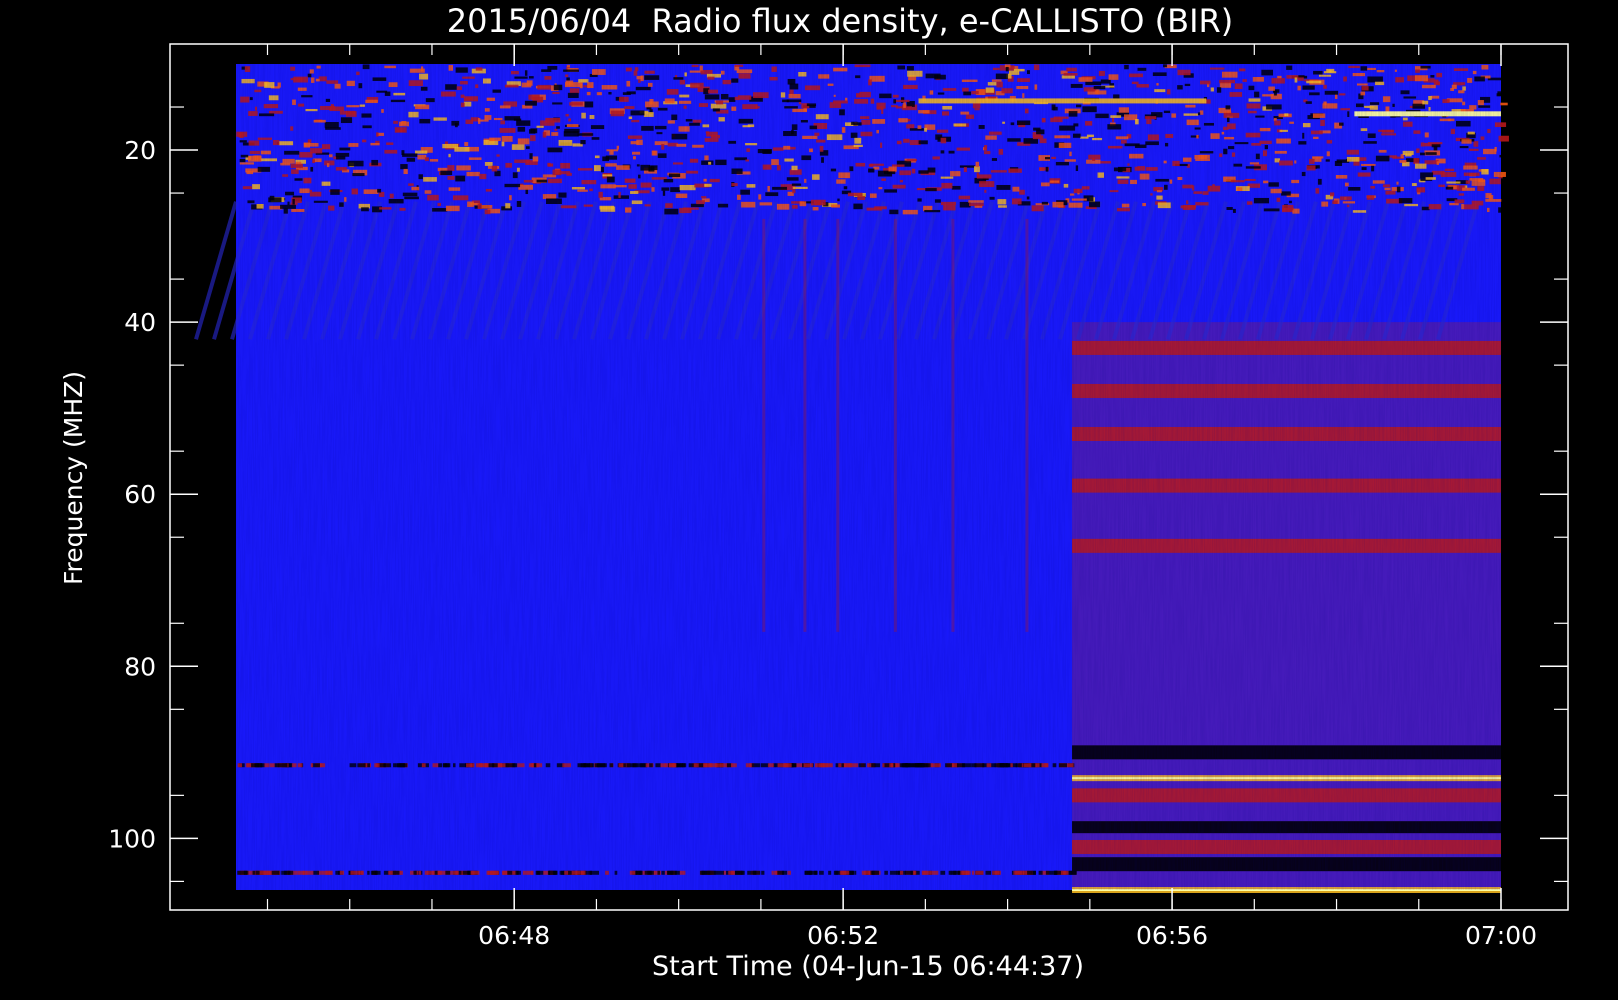  What do you see at coordinates (140, 150) in the screenshot?
I see `y-tick-label: 20` at bounding box center [140, 150].